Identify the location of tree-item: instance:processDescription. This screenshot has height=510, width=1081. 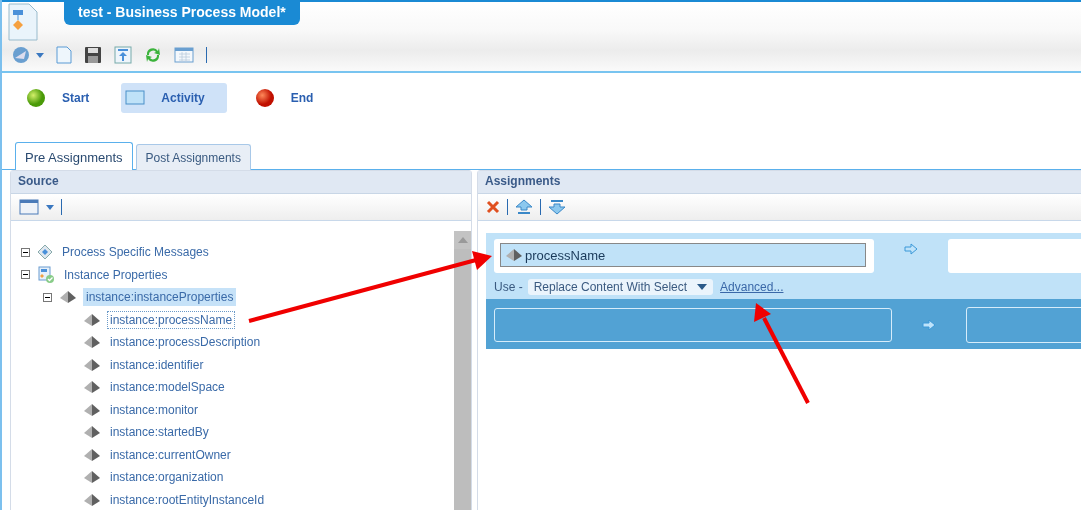
(185, 342).